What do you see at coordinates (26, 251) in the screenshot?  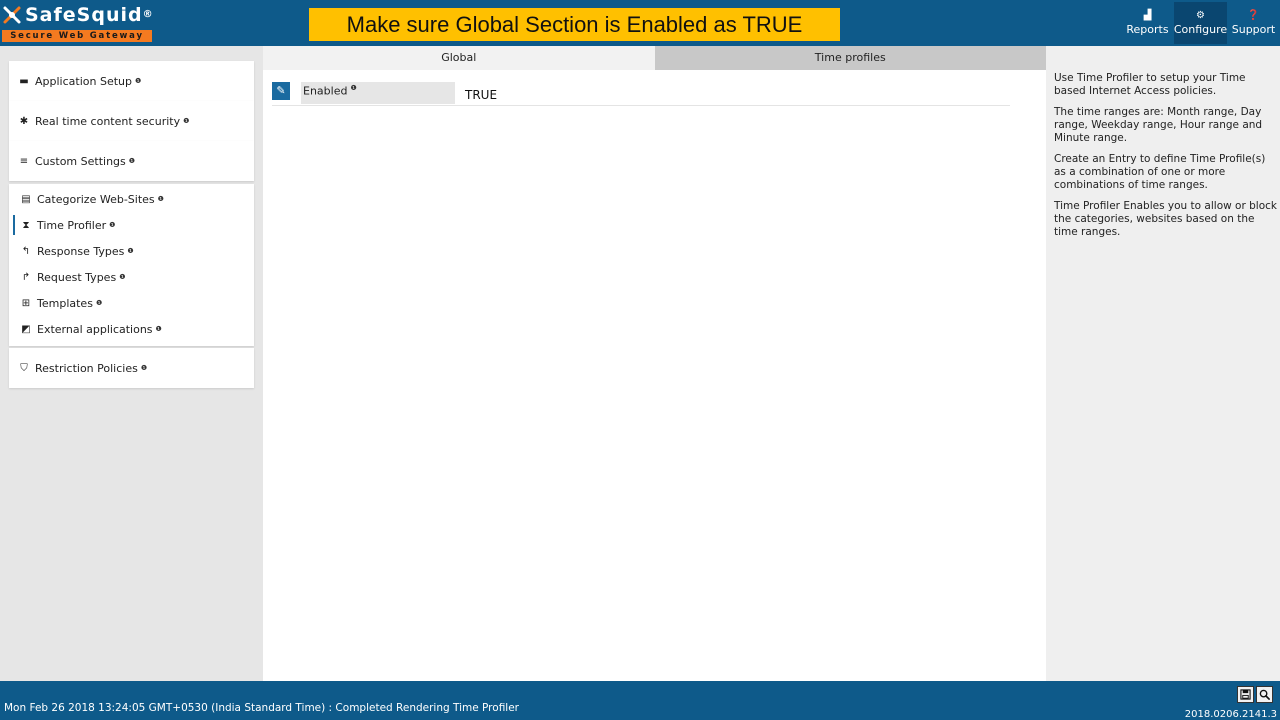 I see `reply-icon: ↰` at bounding box center [26, 251].